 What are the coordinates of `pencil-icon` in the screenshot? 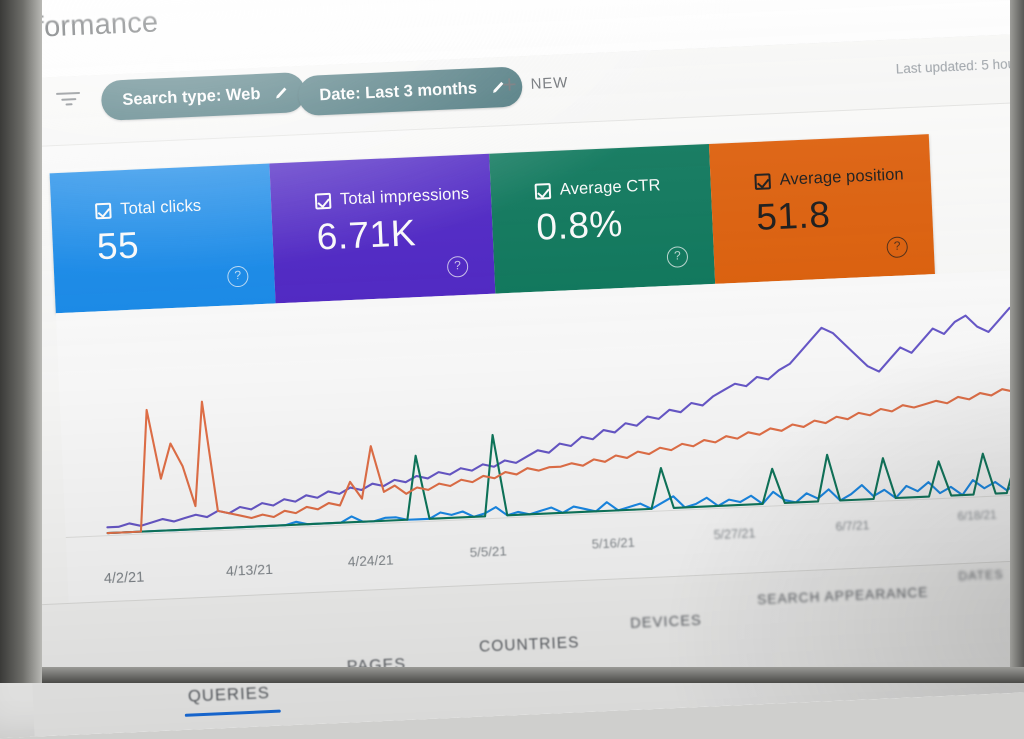 It's located at (281, 93).